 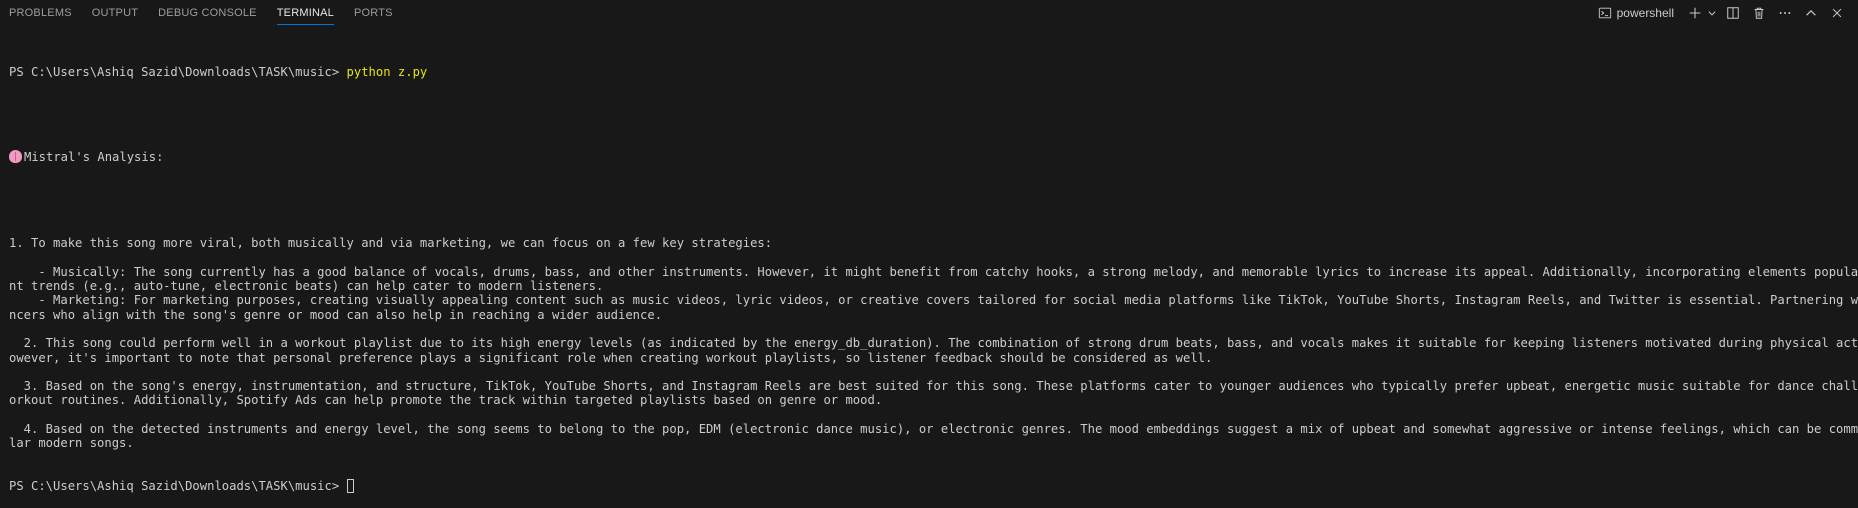 I want to click on tab-terminal: TERMINAL, so click(x=305, y=13).